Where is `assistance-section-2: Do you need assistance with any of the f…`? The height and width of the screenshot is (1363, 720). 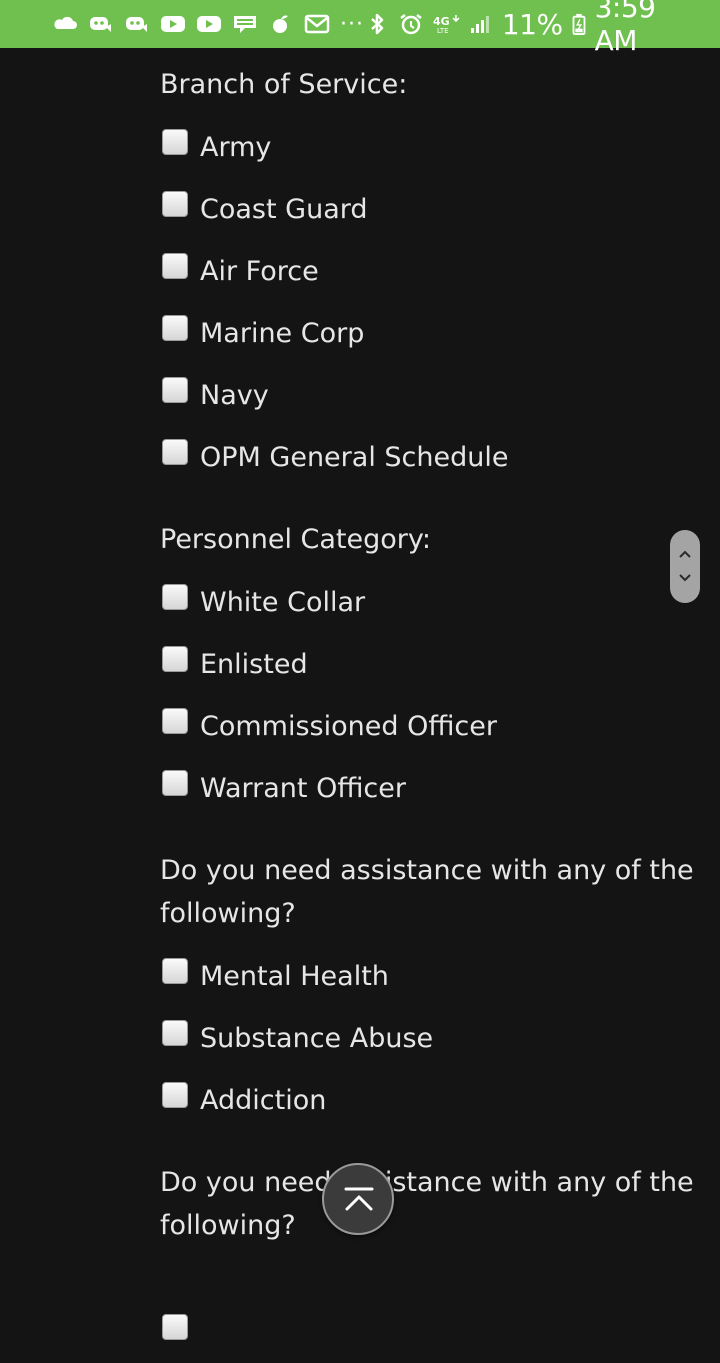
assistance-section-2: Do you need assistance with any of the f… is located at coordinates (432, 1250).